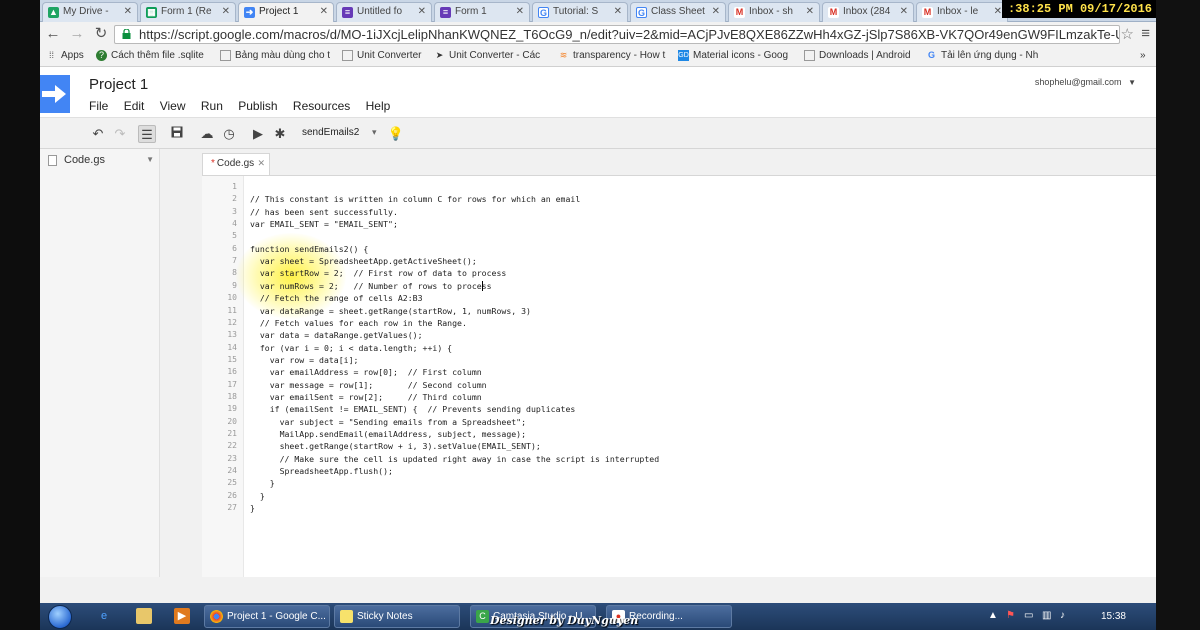 The image size is (1200, 630). What do you see at coordinates (366, 397) in the screenshot?
I see `code-line: var emailSent = row[2]; // Third column` at bounding box center [366, 397].